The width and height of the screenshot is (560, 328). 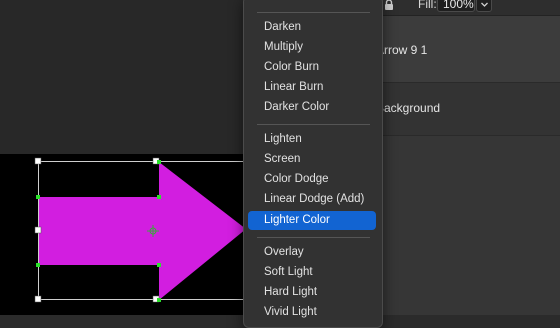 I want to click on blend-item-darker-color: Darker Color, so click(x=312, y=107).